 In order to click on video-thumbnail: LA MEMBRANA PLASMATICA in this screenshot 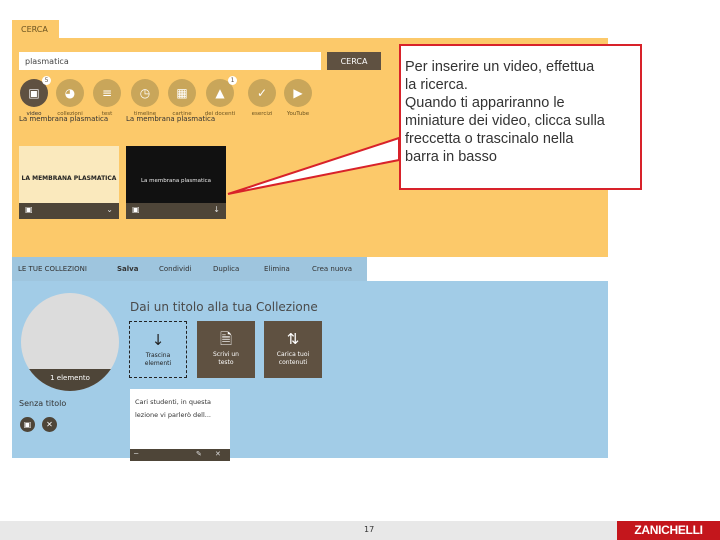, I will do `click(69, 174)`.